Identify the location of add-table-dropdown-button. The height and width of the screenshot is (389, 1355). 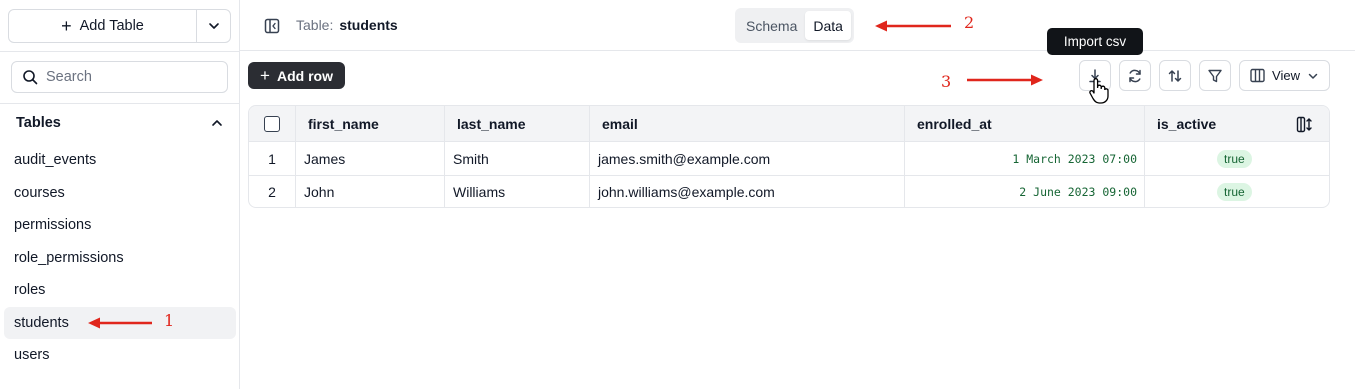
(213, 26).